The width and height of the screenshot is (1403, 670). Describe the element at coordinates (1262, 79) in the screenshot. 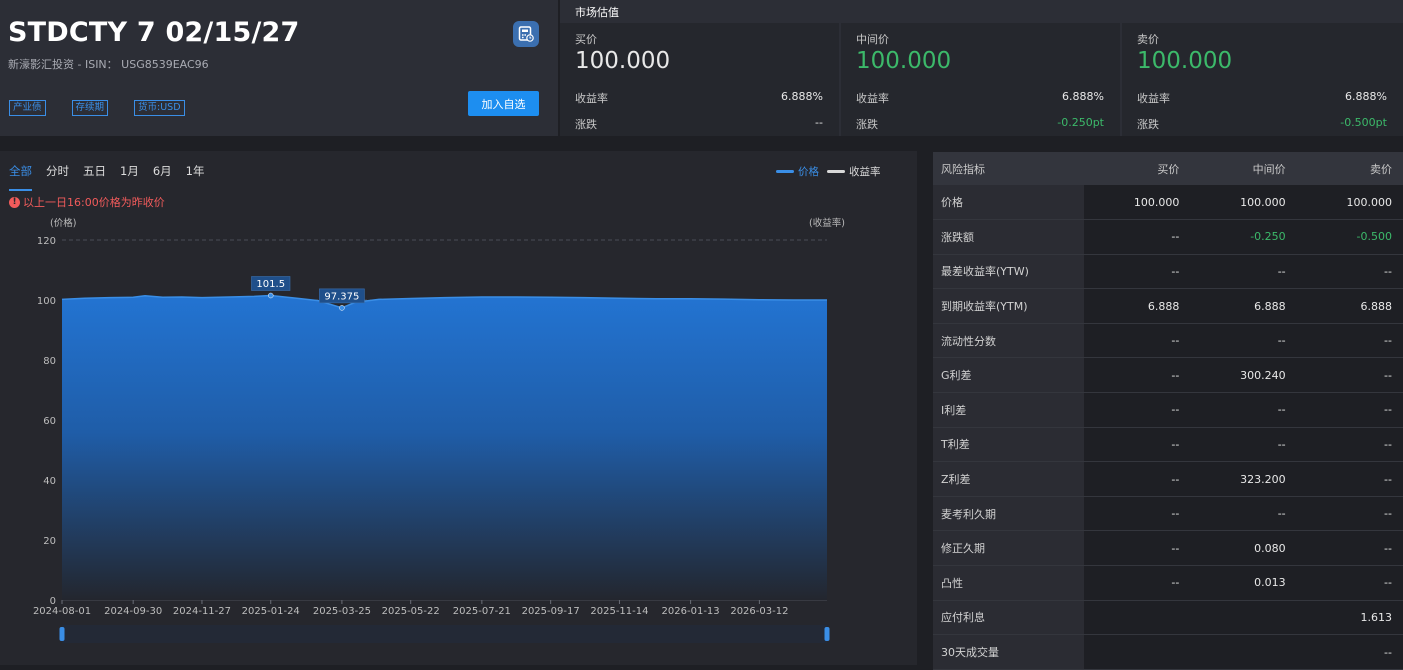

I see `market-ask-column: 卖价 100.000 收益率 6.888% 涨跌 -0.500pt` at that location.